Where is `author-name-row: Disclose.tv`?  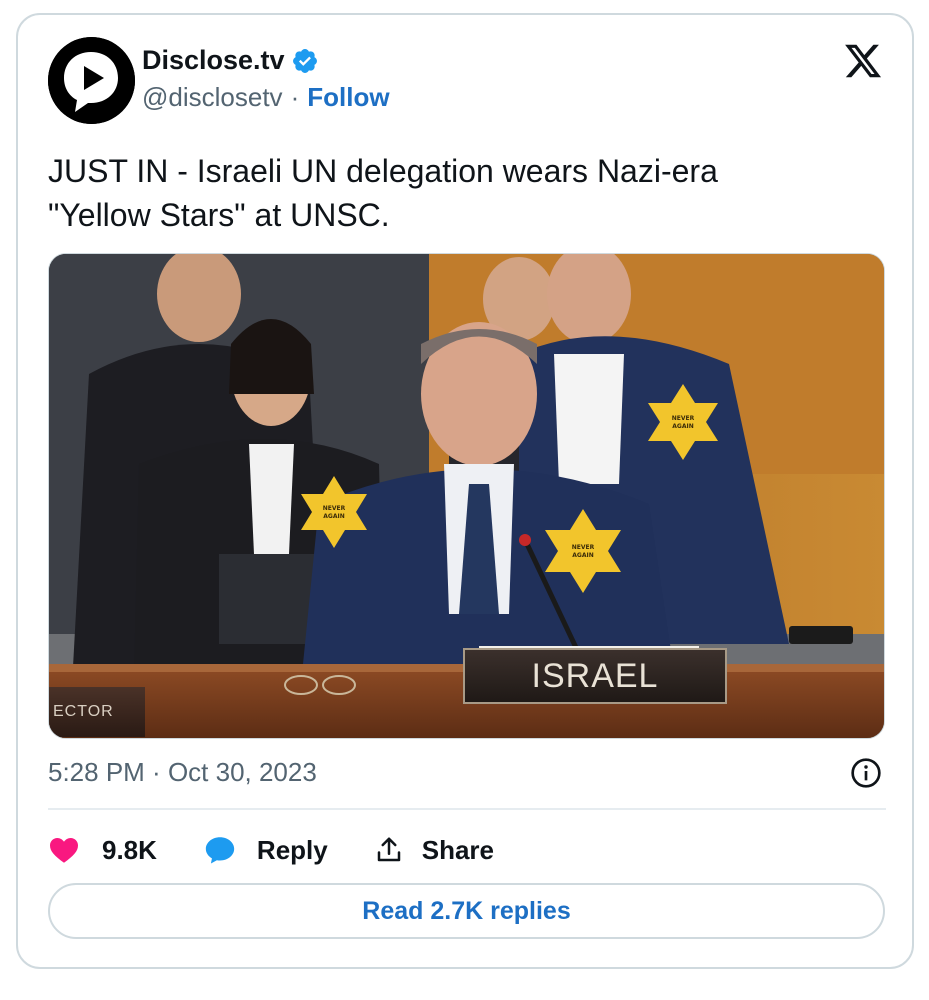 author-name-row: Disclose.tv is located at coordinates (230, 60).